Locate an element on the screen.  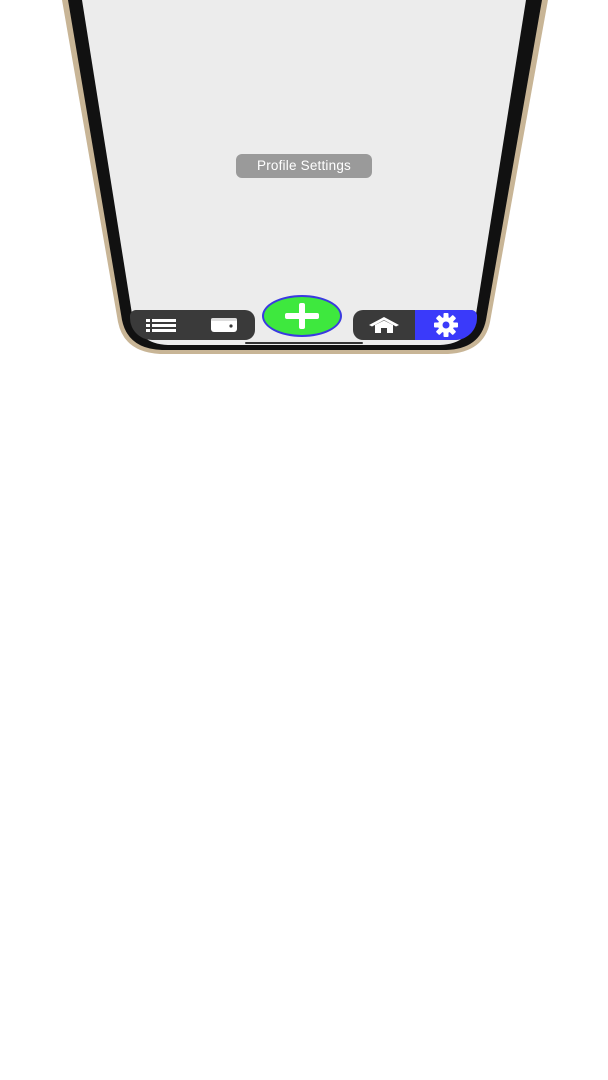
tab-settings is located at coordinates (446, 325).